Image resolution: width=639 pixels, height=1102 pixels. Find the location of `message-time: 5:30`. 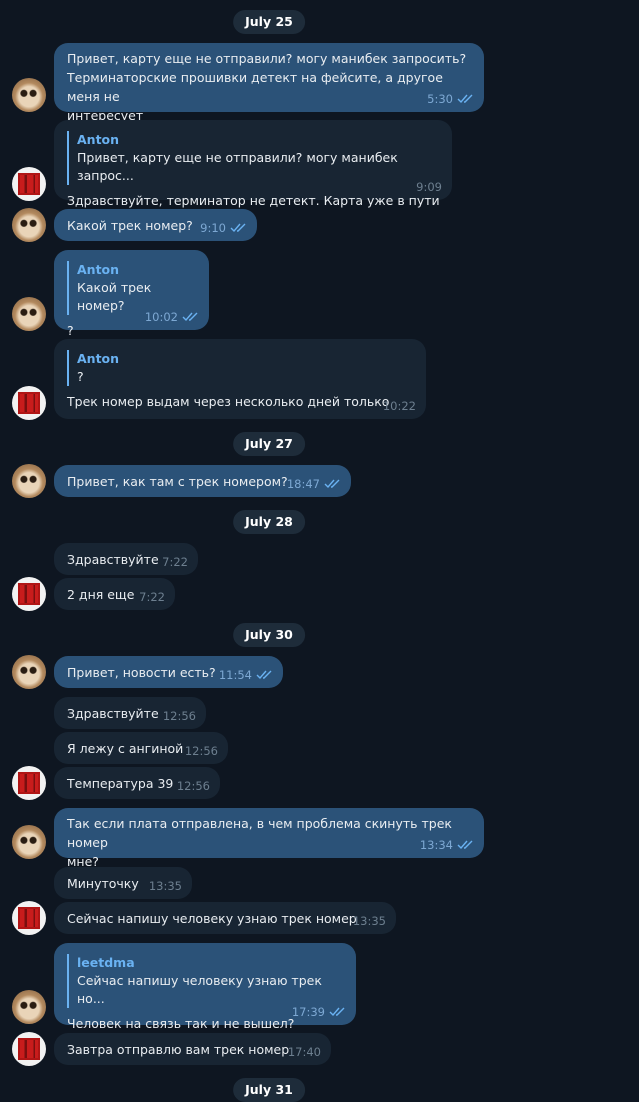

message-time: 5:30 is located at coordinates (440, 99).